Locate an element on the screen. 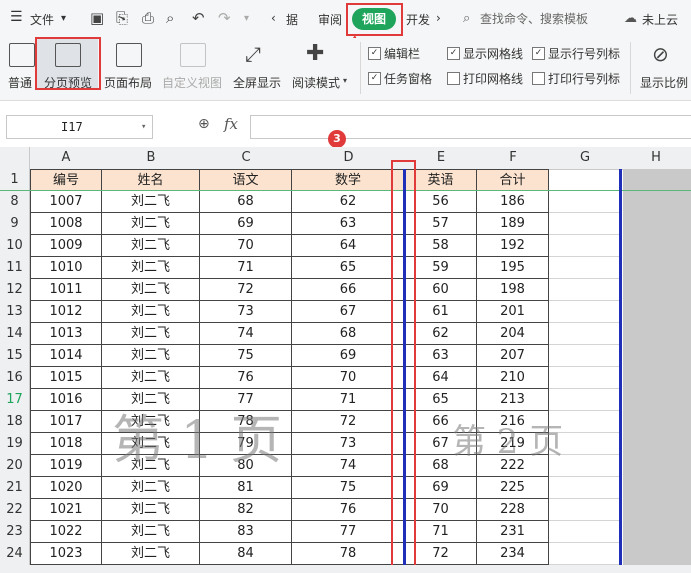 The image size is (691, 573). row-header: 21 is located at coordinates (15, 488).